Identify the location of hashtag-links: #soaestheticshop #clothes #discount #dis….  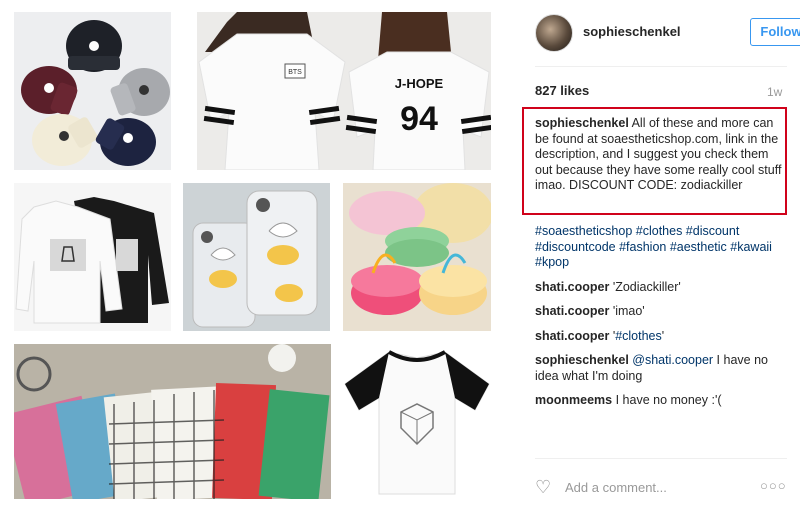
(653, 246).